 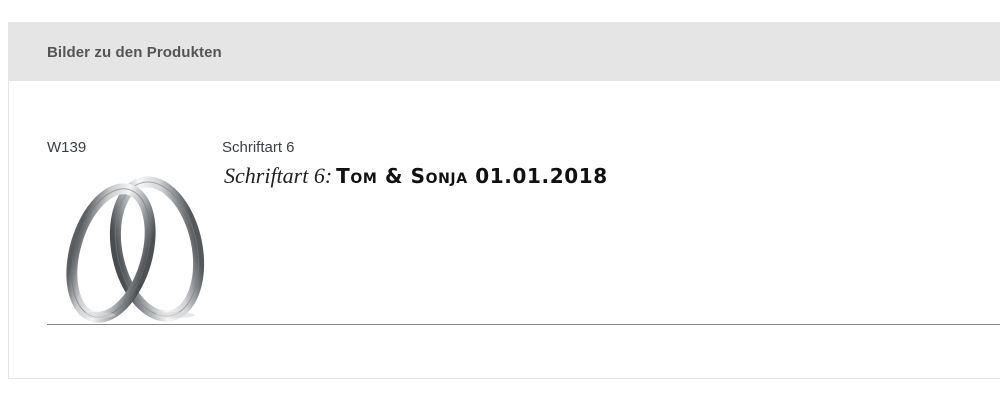 What do you see at coordinates (504, 52) in the screenshot?
I see `panel-header: Bilder zu den Produkten` at bounding box center [504, 52].